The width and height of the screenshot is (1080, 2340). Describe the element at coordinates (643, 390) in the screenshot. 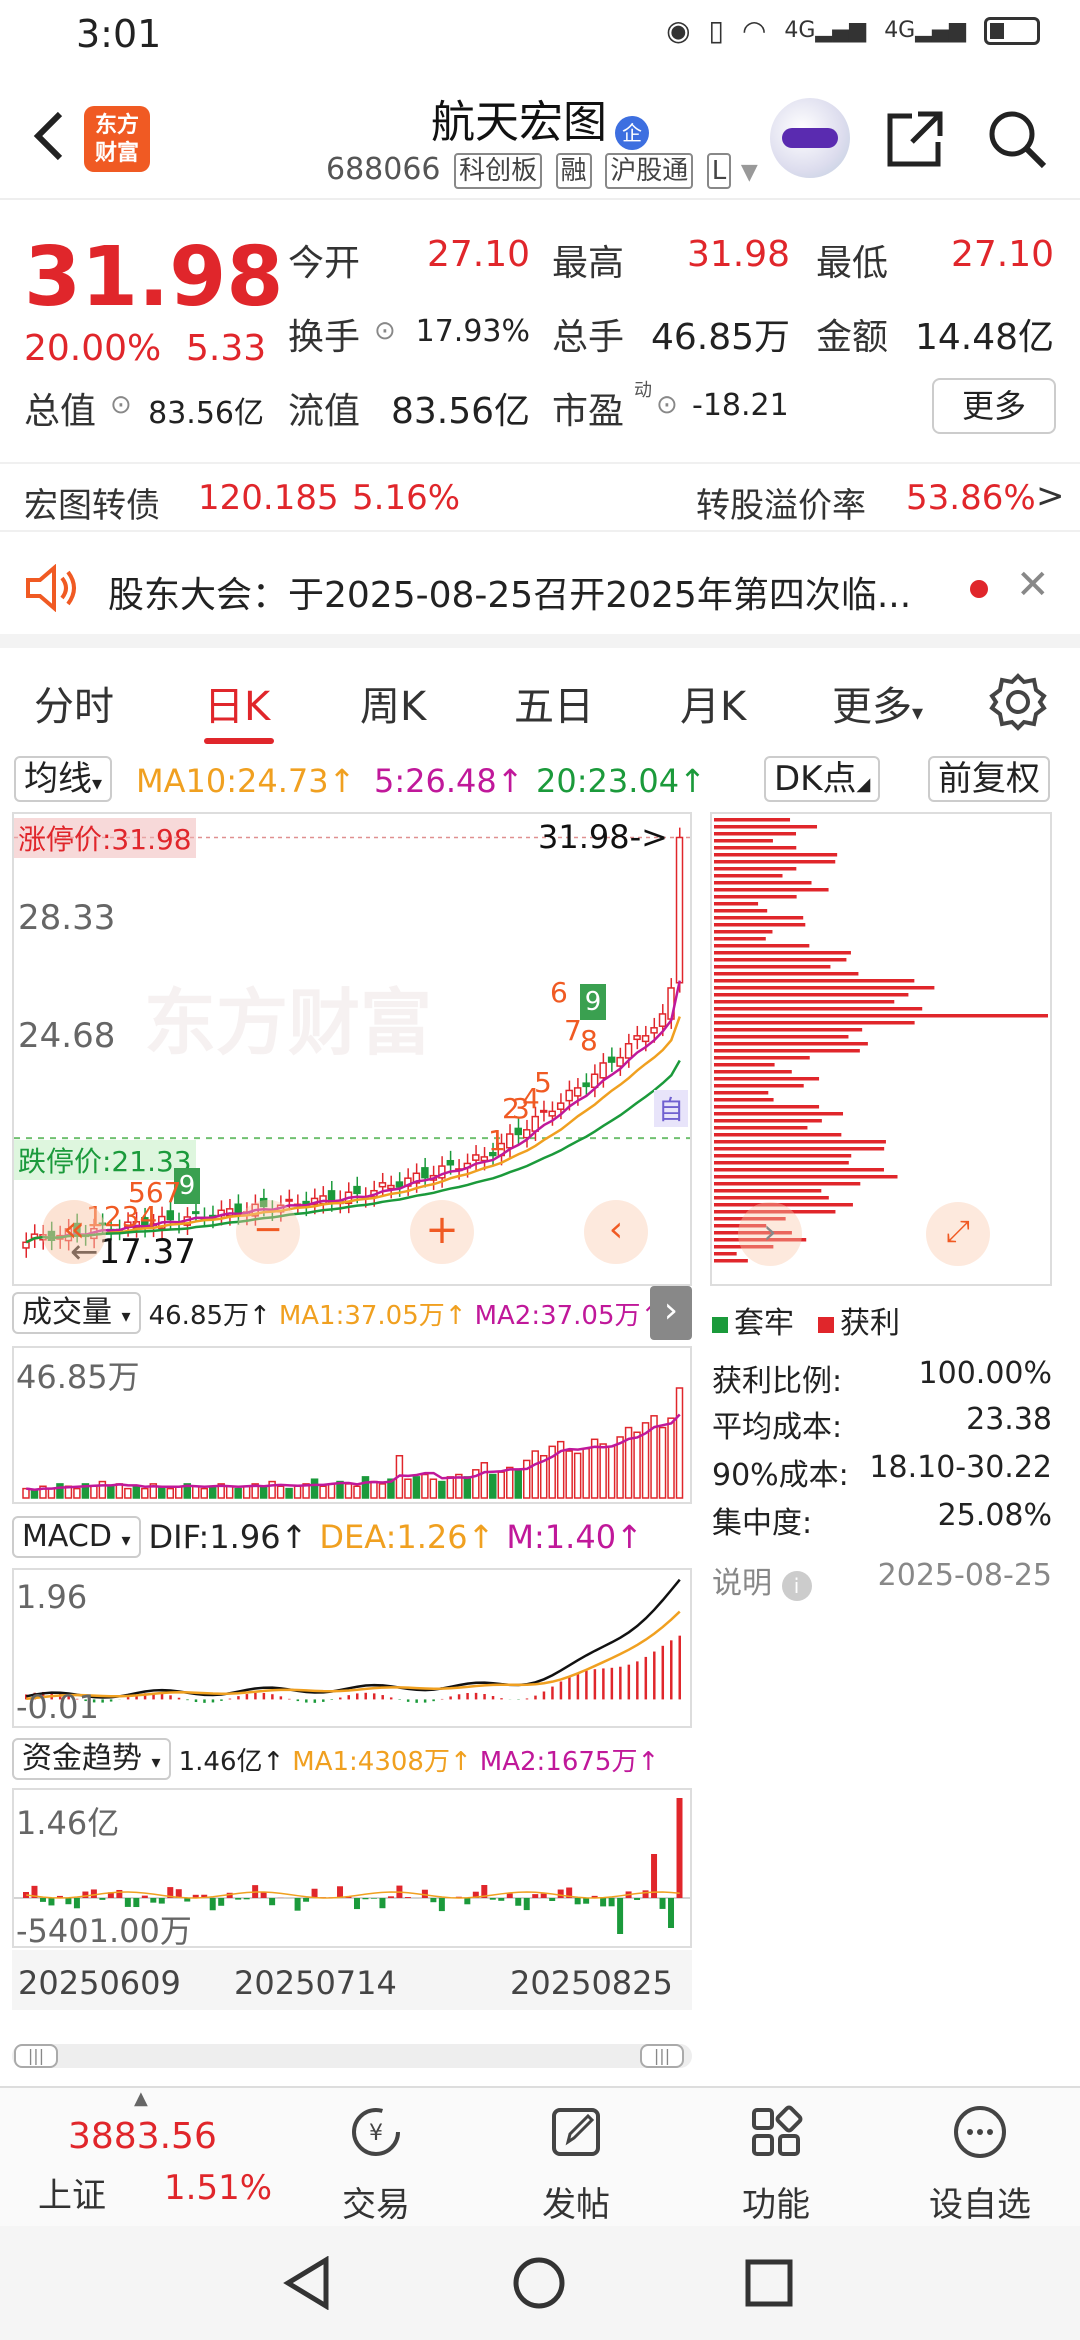

I see `pe-dynamic-mark: 动` at that location.